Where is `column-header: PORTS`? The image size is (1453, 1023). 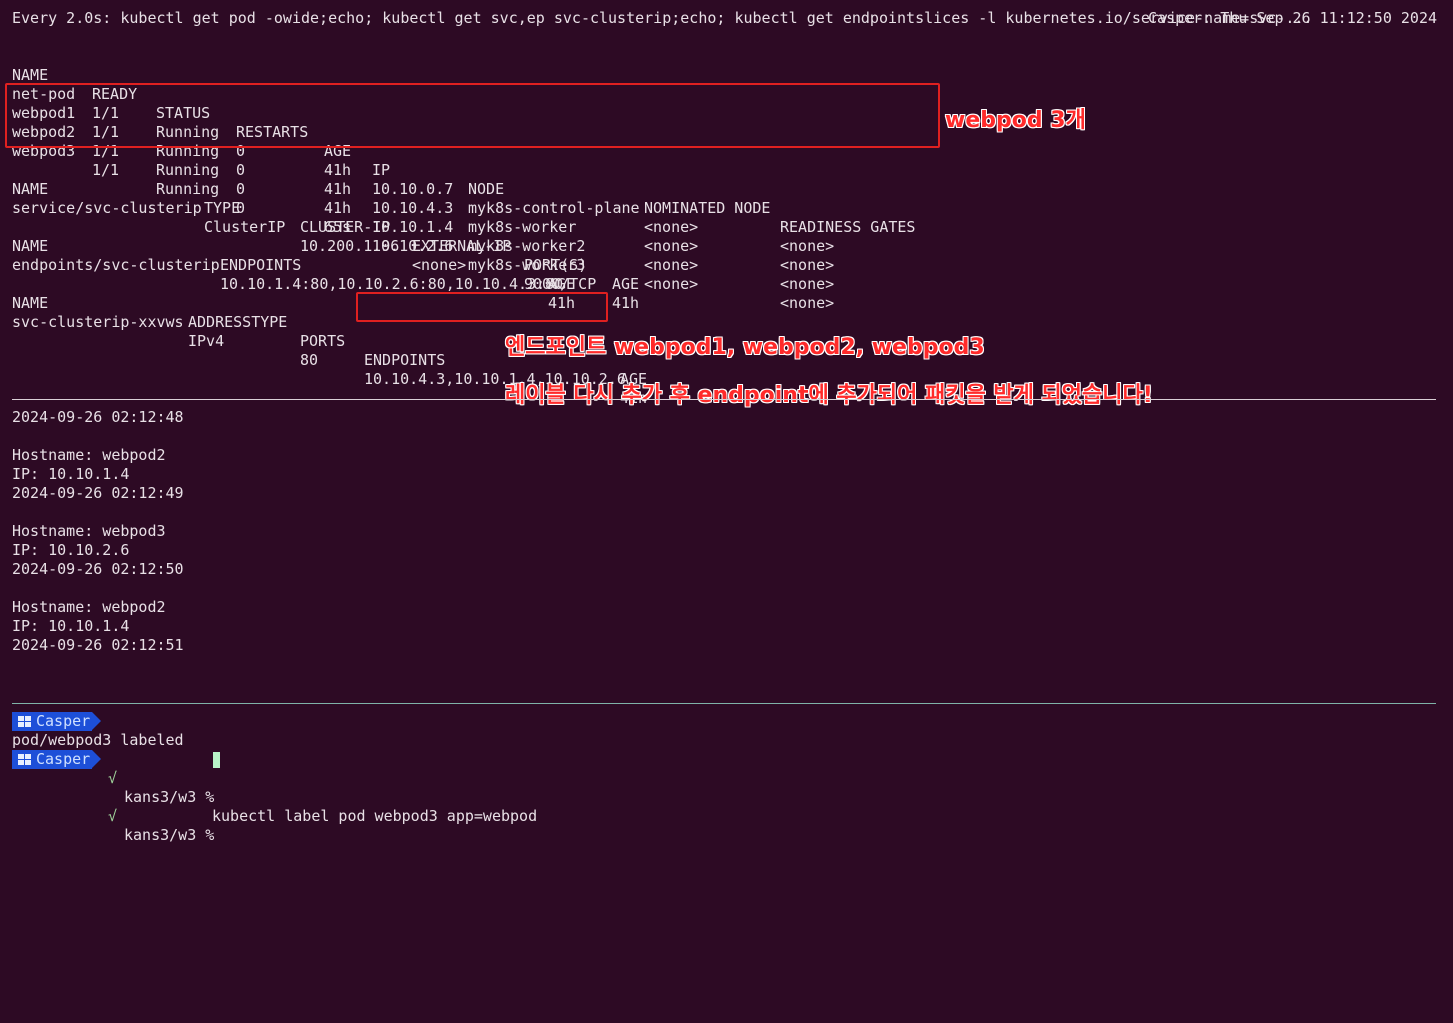
column-header: PORTS is located at coordinates (323, 341).